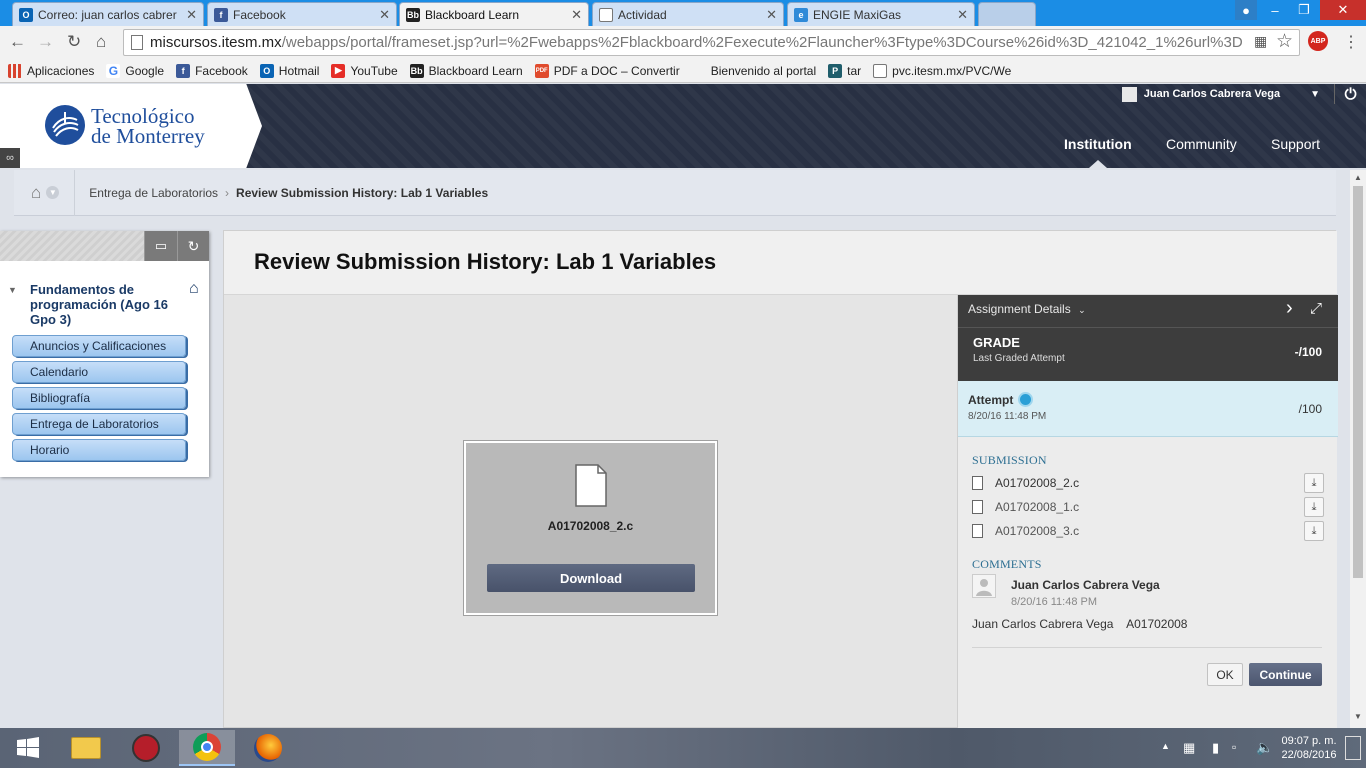 The image size is (1366, 768). Describe the element at coordinates (1148, 409) in the screenshot. I see `attempt-row: Attempt 8/20/16 11:48 PM /100` at that location.